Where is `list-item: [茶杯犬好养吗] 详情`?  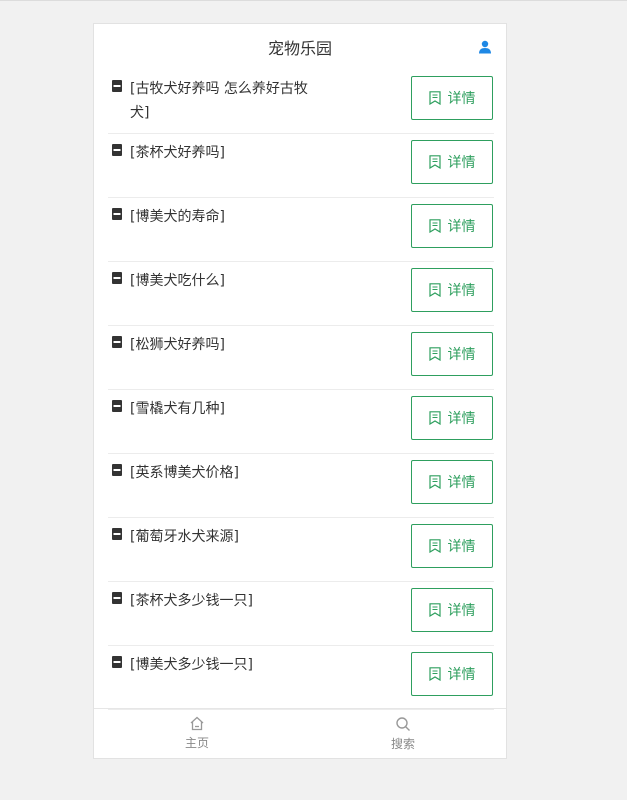 list-item: [茶杯犬好养吗] 详情 is located at coordinates (301, 166).